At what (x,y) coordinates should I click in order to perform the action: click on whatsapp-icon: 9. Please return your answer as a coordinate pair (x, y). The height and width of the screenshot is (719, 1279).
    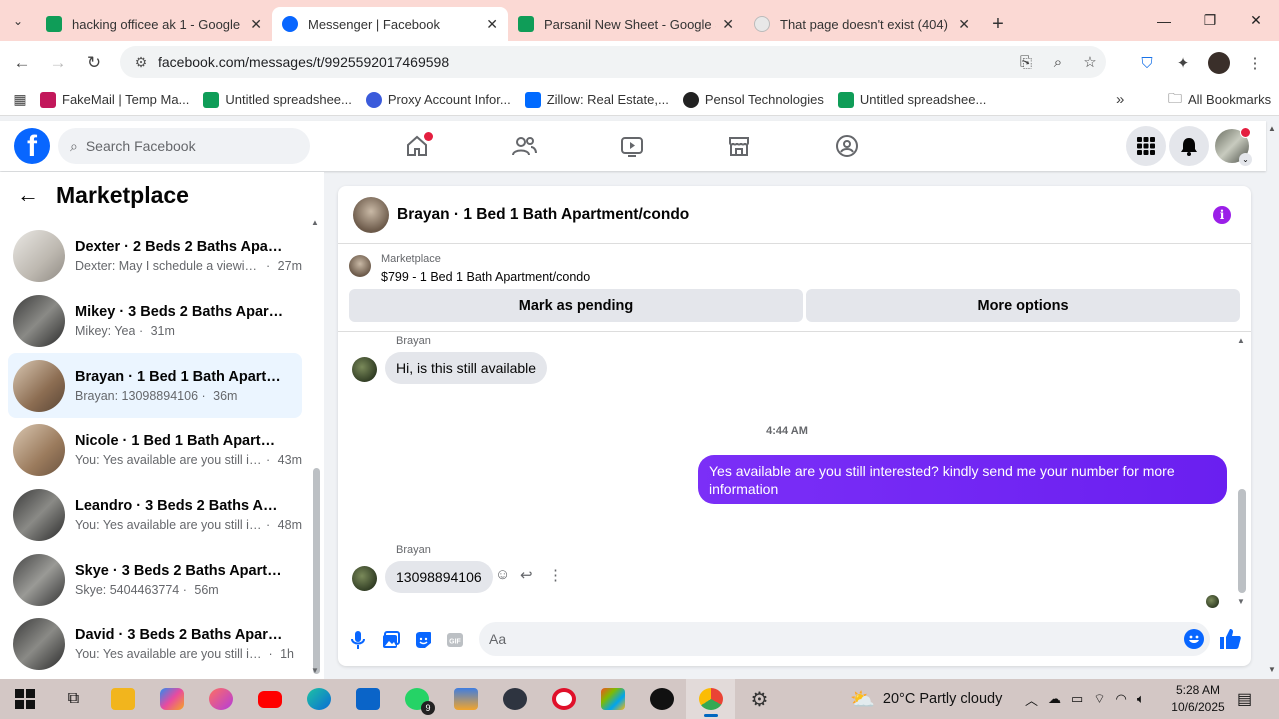
    Looking at the image, I should click on (416, 699).